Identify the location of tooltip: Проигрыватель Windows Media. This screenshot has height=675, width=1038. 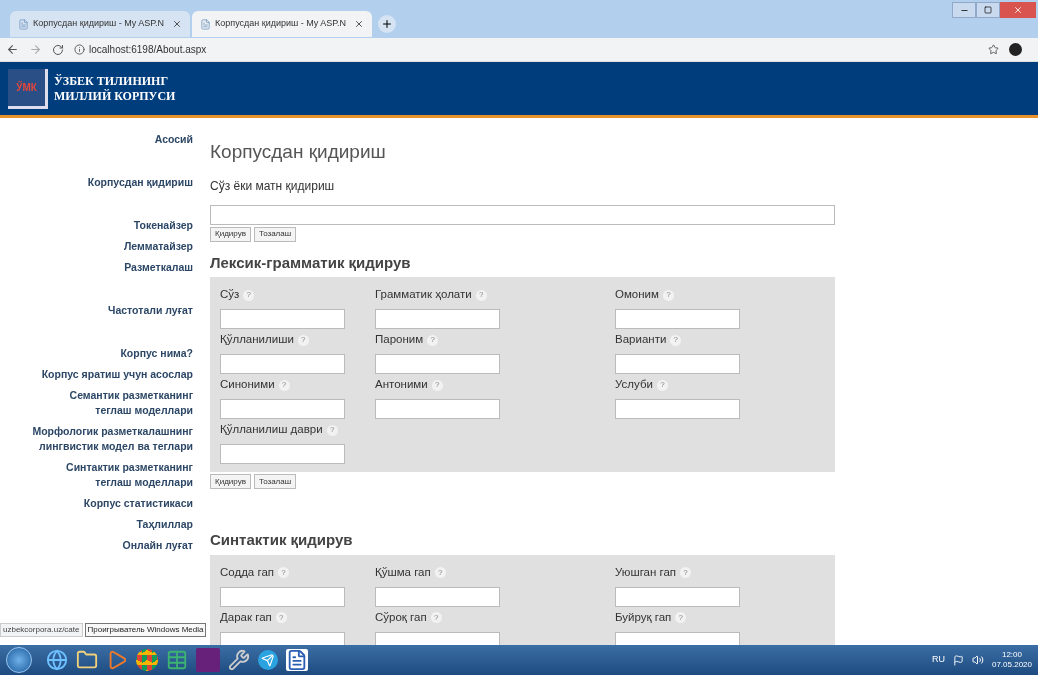
(145, 630).